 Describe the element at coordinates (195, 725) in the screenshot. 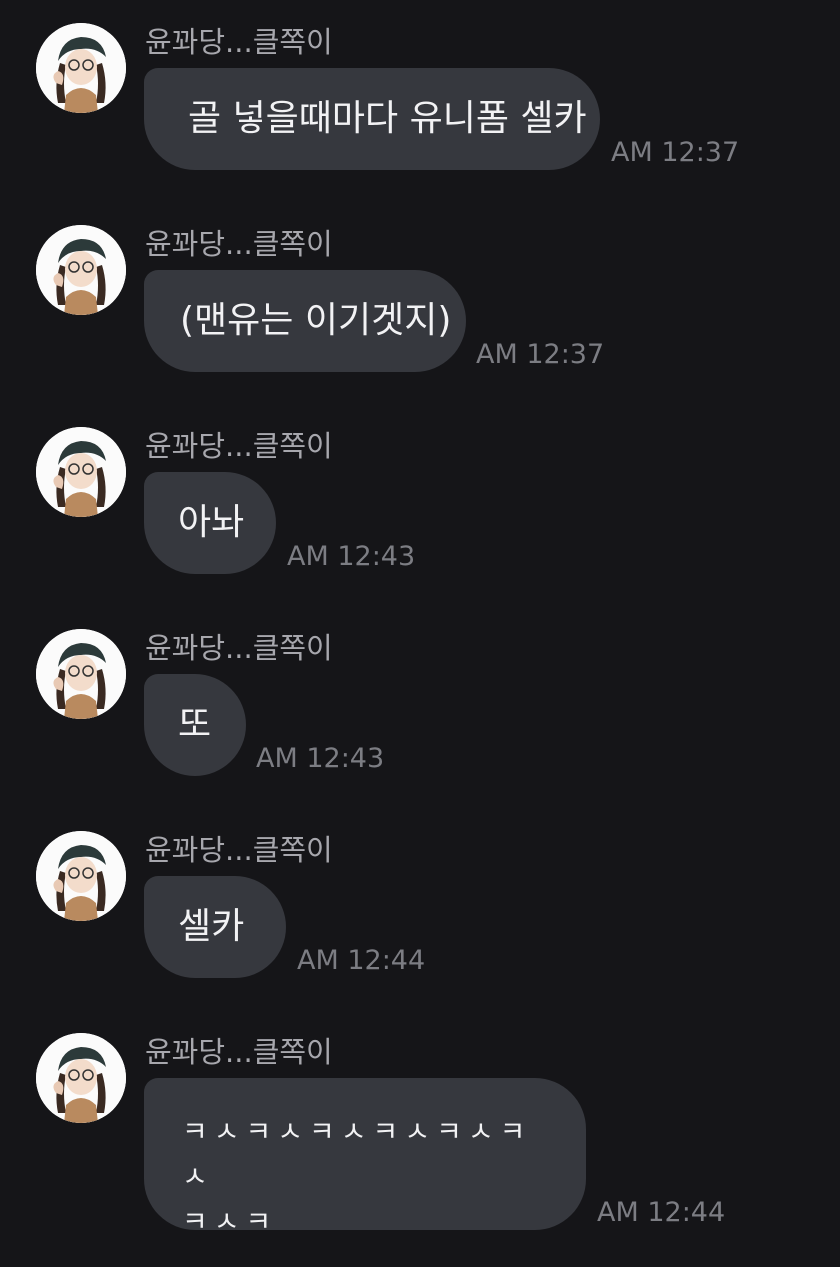

I see `message-bubble: 또` at that location.